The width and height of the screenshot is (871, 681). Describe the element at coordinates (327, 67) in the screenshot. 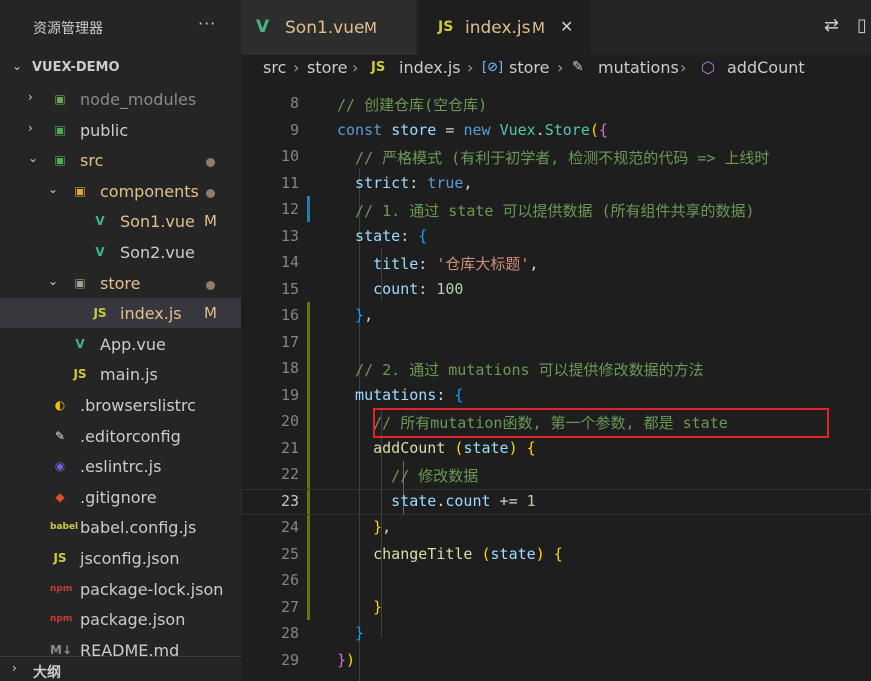

I see `breadcrumb-store-folder: store` at that location.